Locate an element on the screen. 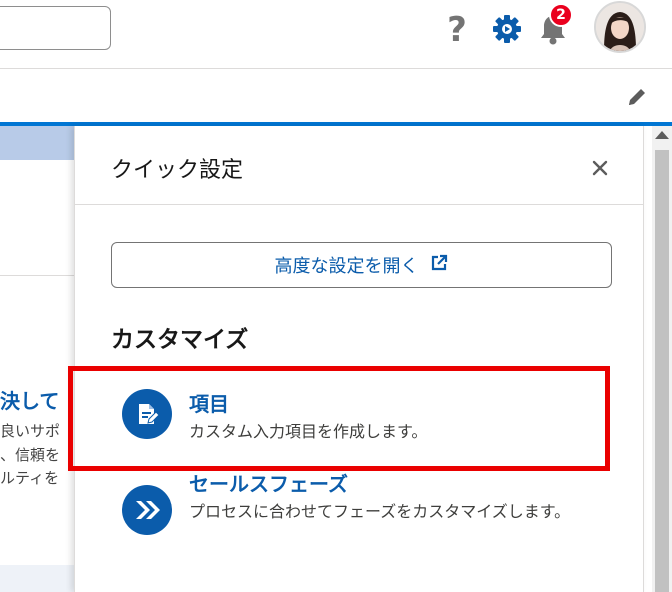  scroll-up-arrow-icon is located at coordinates (662, 135).